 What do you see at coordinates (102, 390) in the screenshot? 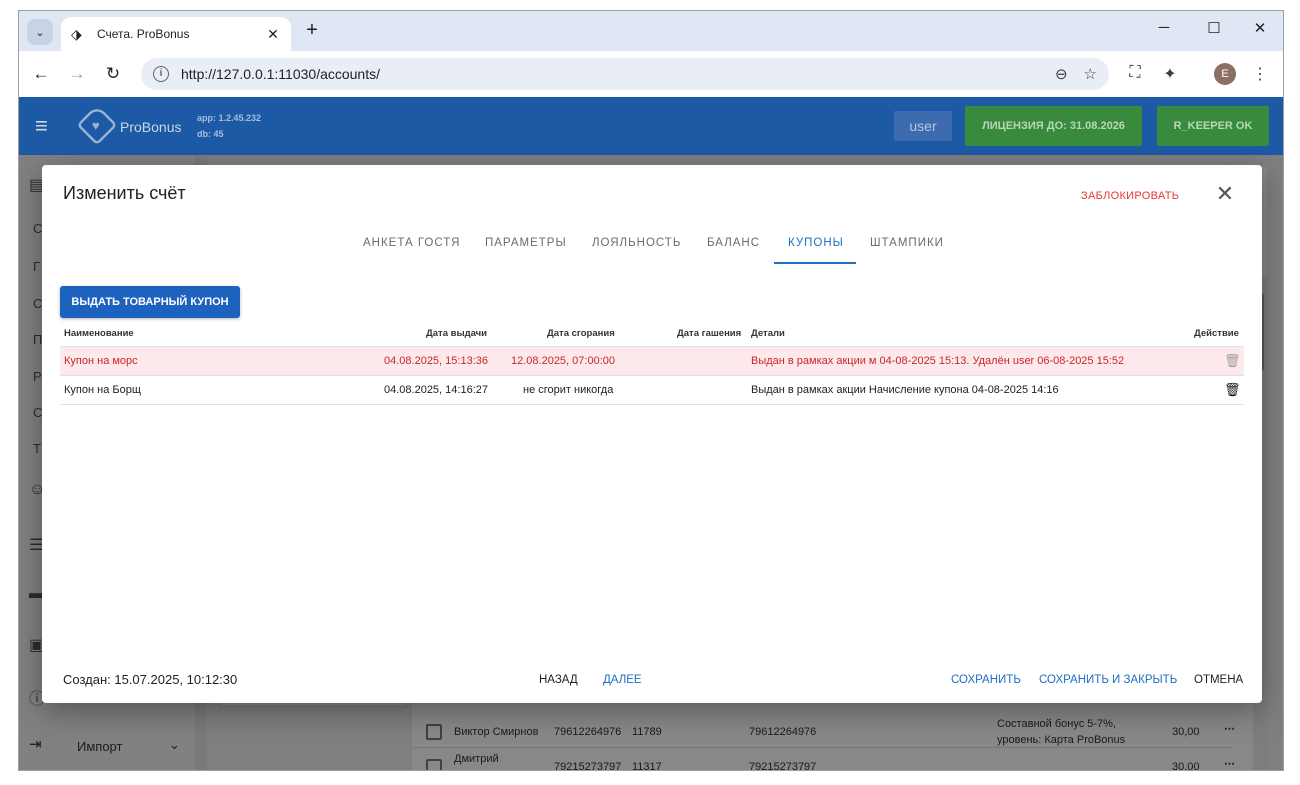
I see `coupon-name: Купон на Борщ` at bounding box center [102, 390].